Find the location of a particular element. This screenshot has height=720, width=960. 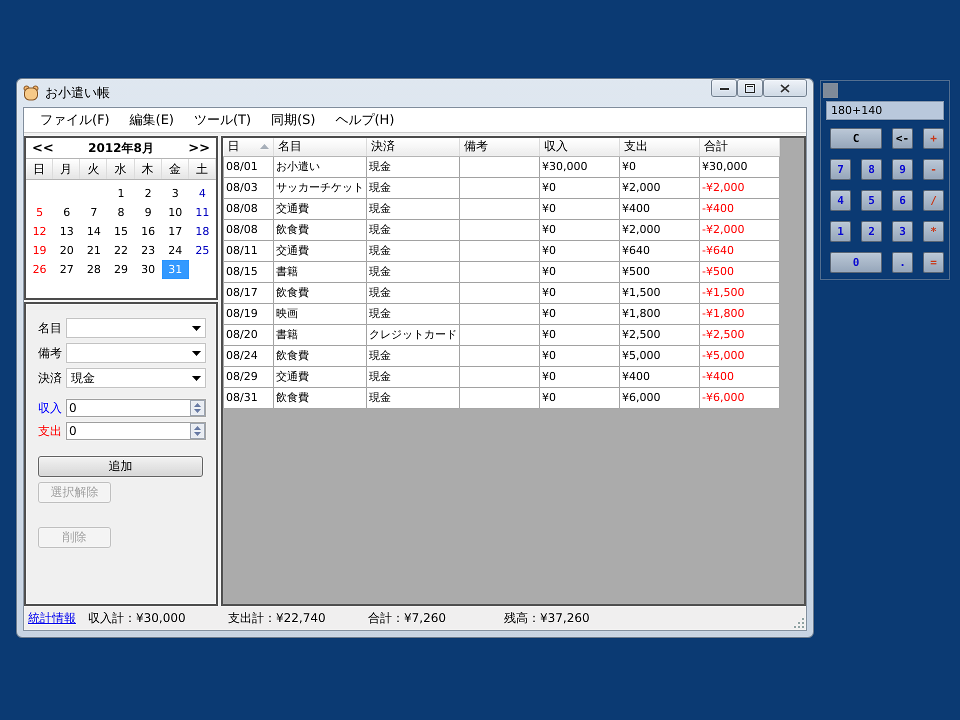

calculator-key: 2 is located at coordinates (871, 231).